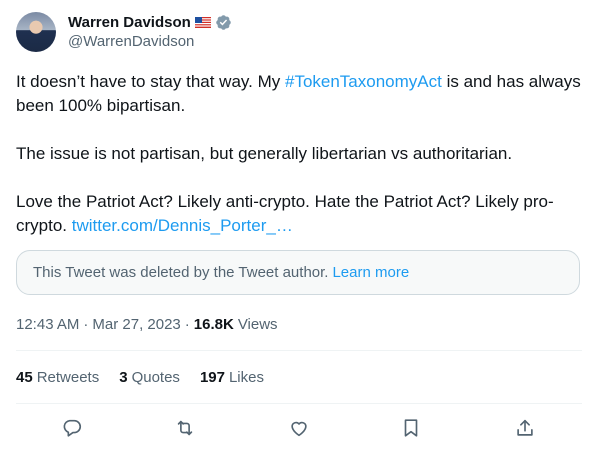 The height and width of the screenshot is (451, 598). What do you see at coordinates (155, 377) in the screenshot?
I see `quotes-label: Quotes` at bounding box center [155, 377].